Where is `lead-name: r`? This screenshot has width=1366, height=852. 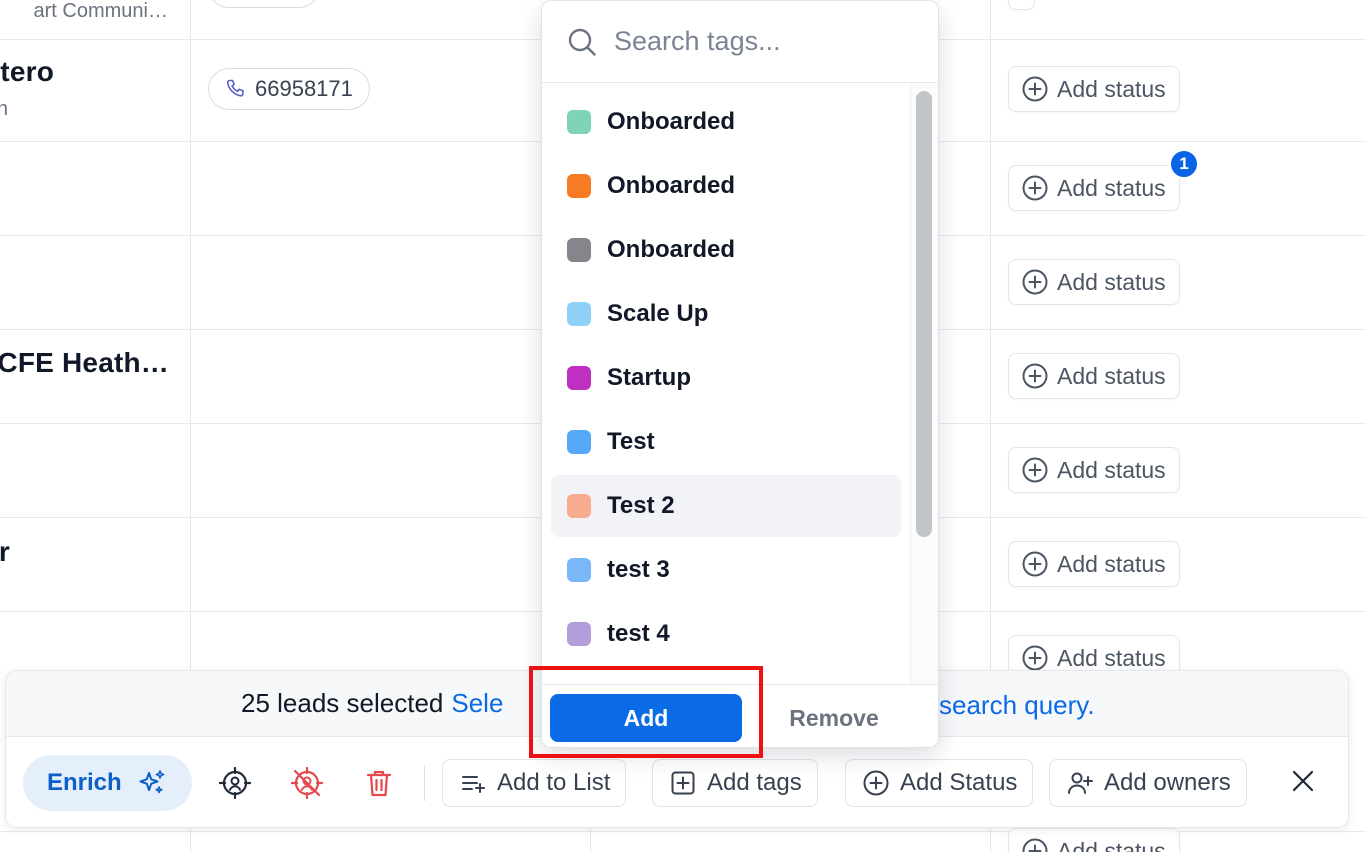
lead-name: r is located at coordinates (5, 552).